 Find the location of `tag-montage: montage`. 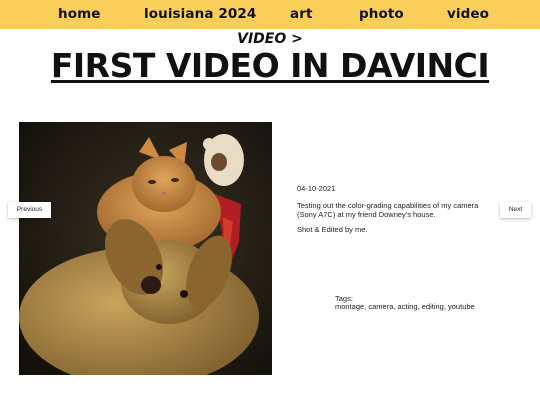

tag-montage: montage is located at coordinates (349, 306).